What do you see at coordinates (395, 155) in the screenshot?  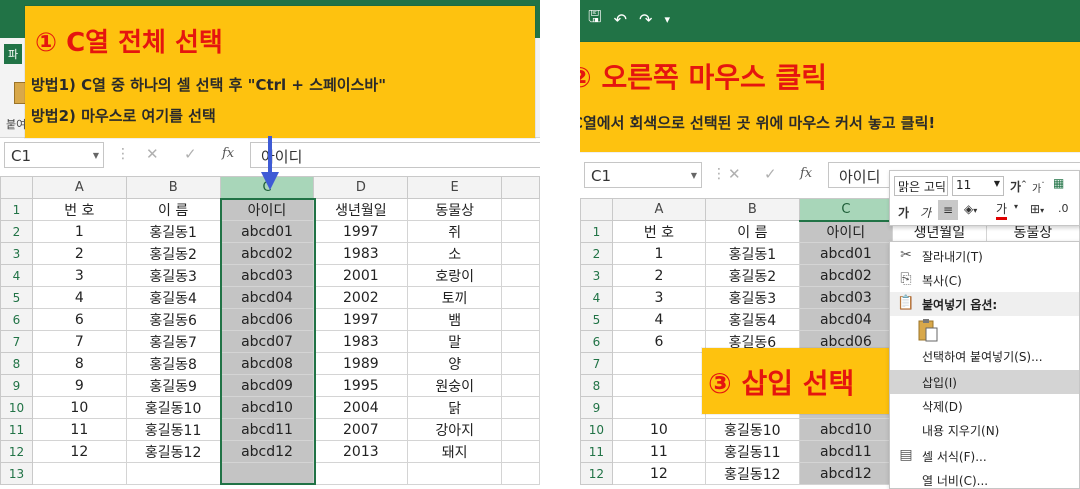 I see `formula-input: 아이디` at bounding box center [395, 155].